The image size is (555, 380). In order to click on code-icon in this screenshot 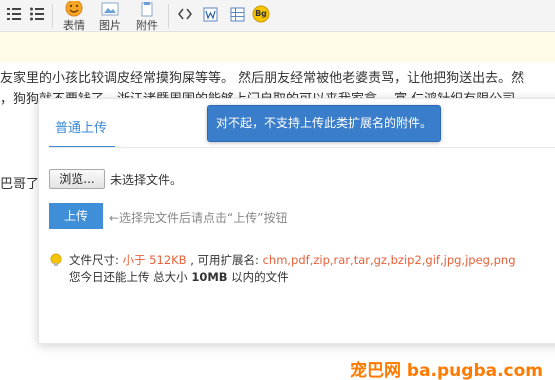, I will do `click(185, 14)`.